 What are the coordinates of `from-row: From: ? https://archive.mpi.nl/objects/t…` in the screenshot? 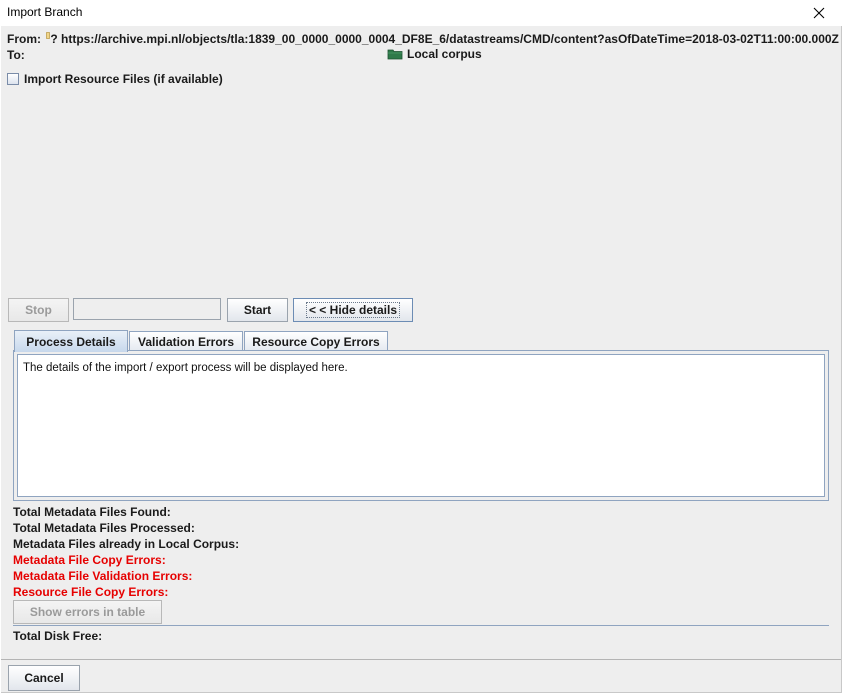 It's located at (423, 39).